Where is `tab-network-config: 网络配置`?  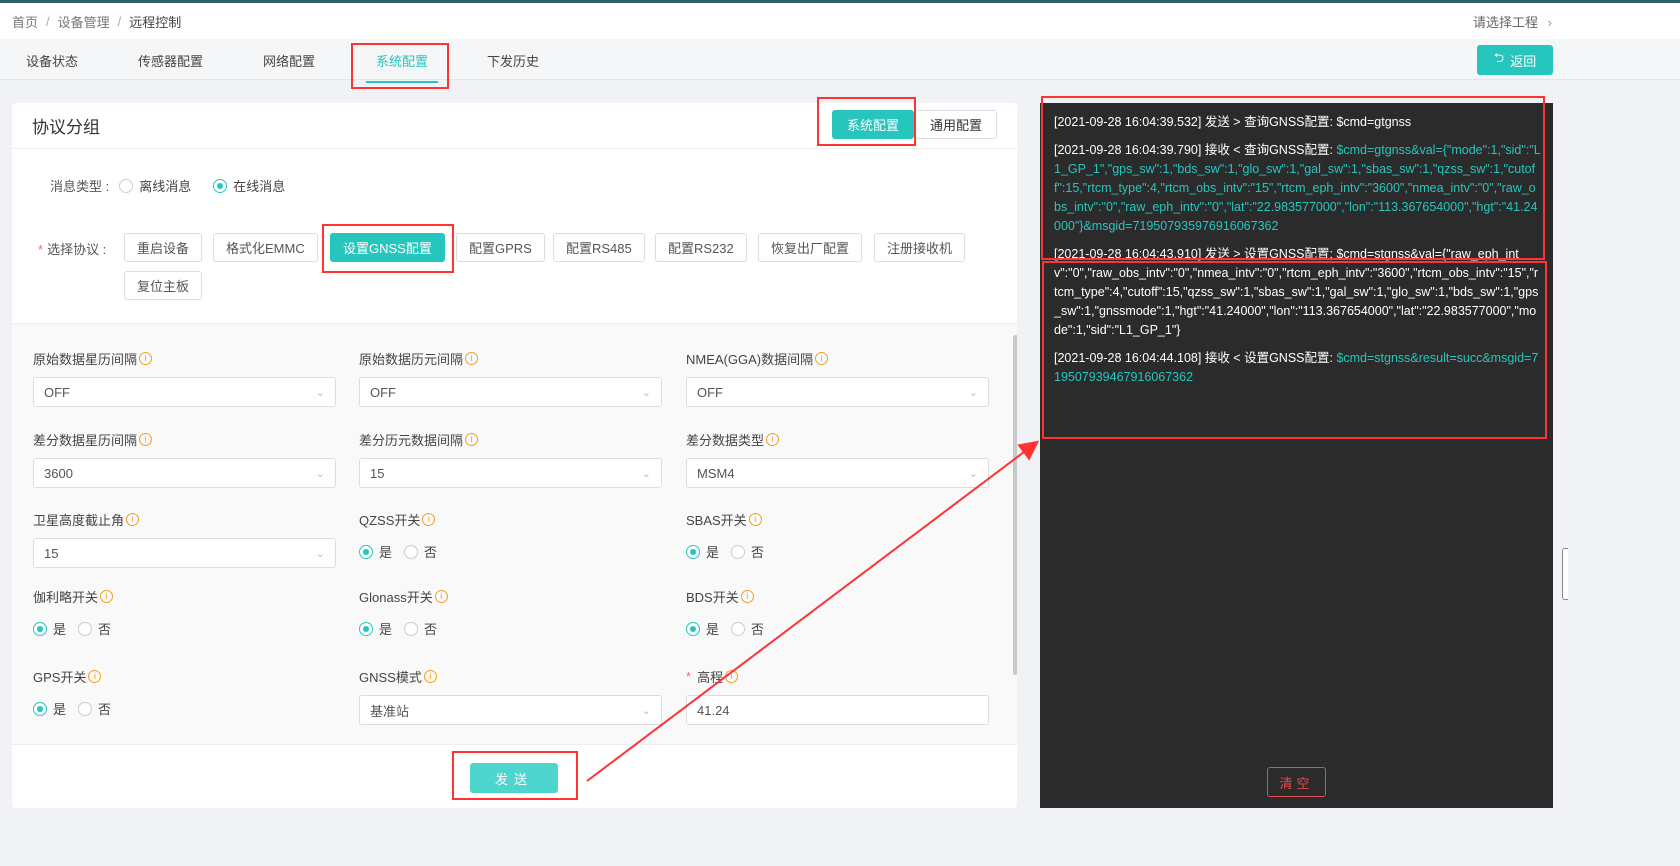
tab-network-config: 网络配置 is located at coordinates (289, 60).